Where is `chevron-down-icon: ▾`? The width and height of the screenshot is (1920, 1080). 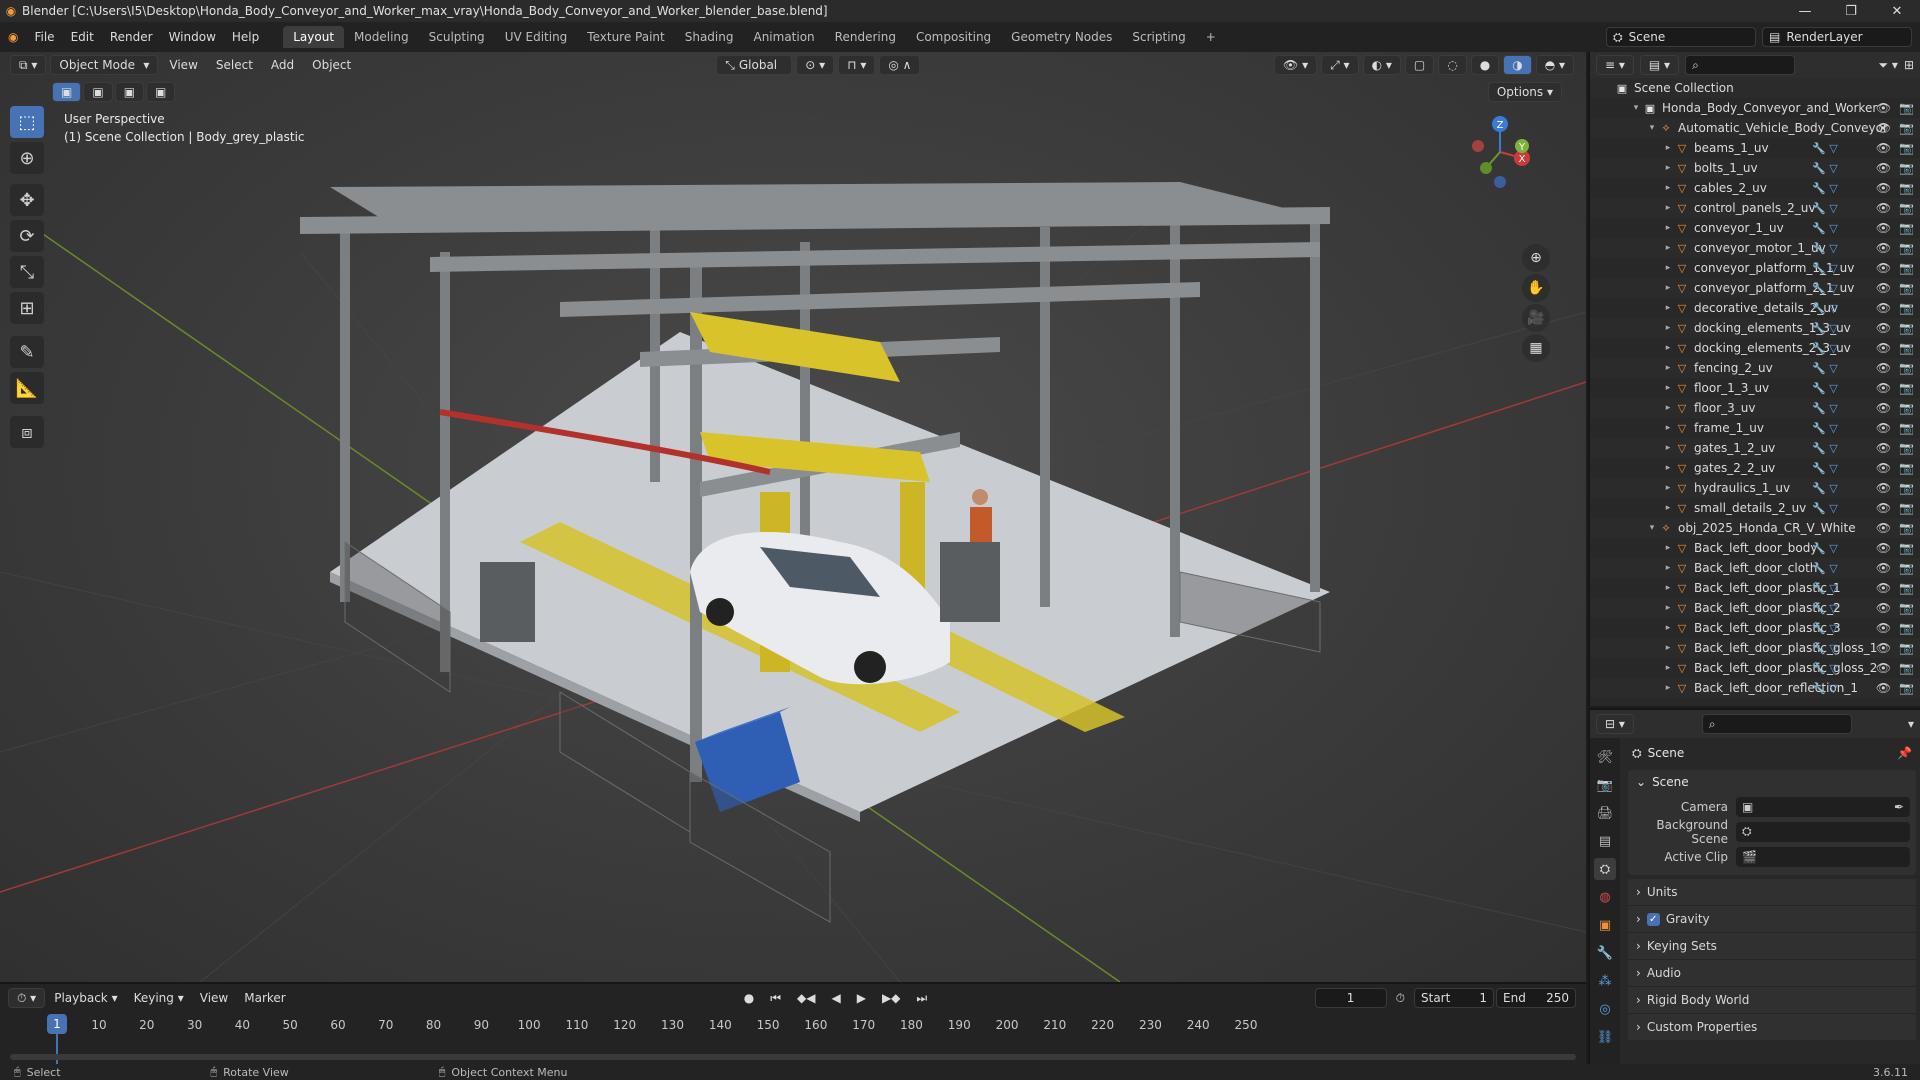
chevron-down-icon: ▾ is located at coordinates (1636, 108).